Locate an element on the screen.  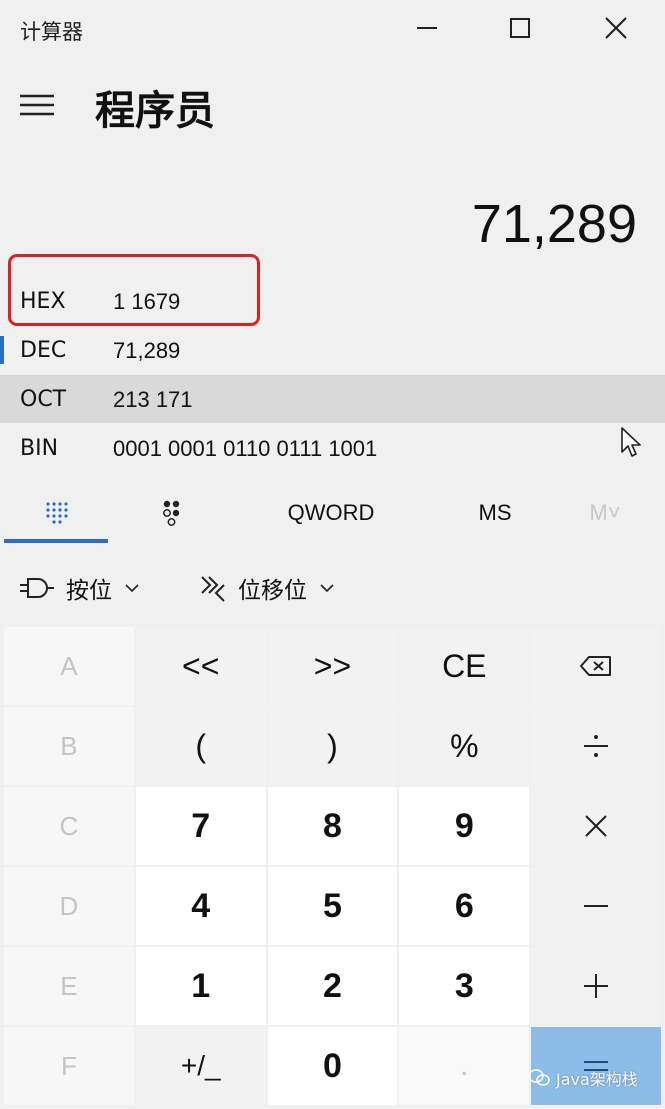
bitshift-label: 位移位 is located at coordinates (272, 591).